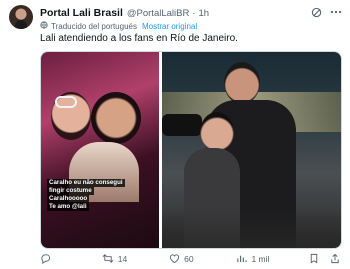 The width and height of the screenshot is (350, 269). What do you see at coordinates (242, 259) in the screenshot?
I see `views-icon` at bounding box center [242, 259].